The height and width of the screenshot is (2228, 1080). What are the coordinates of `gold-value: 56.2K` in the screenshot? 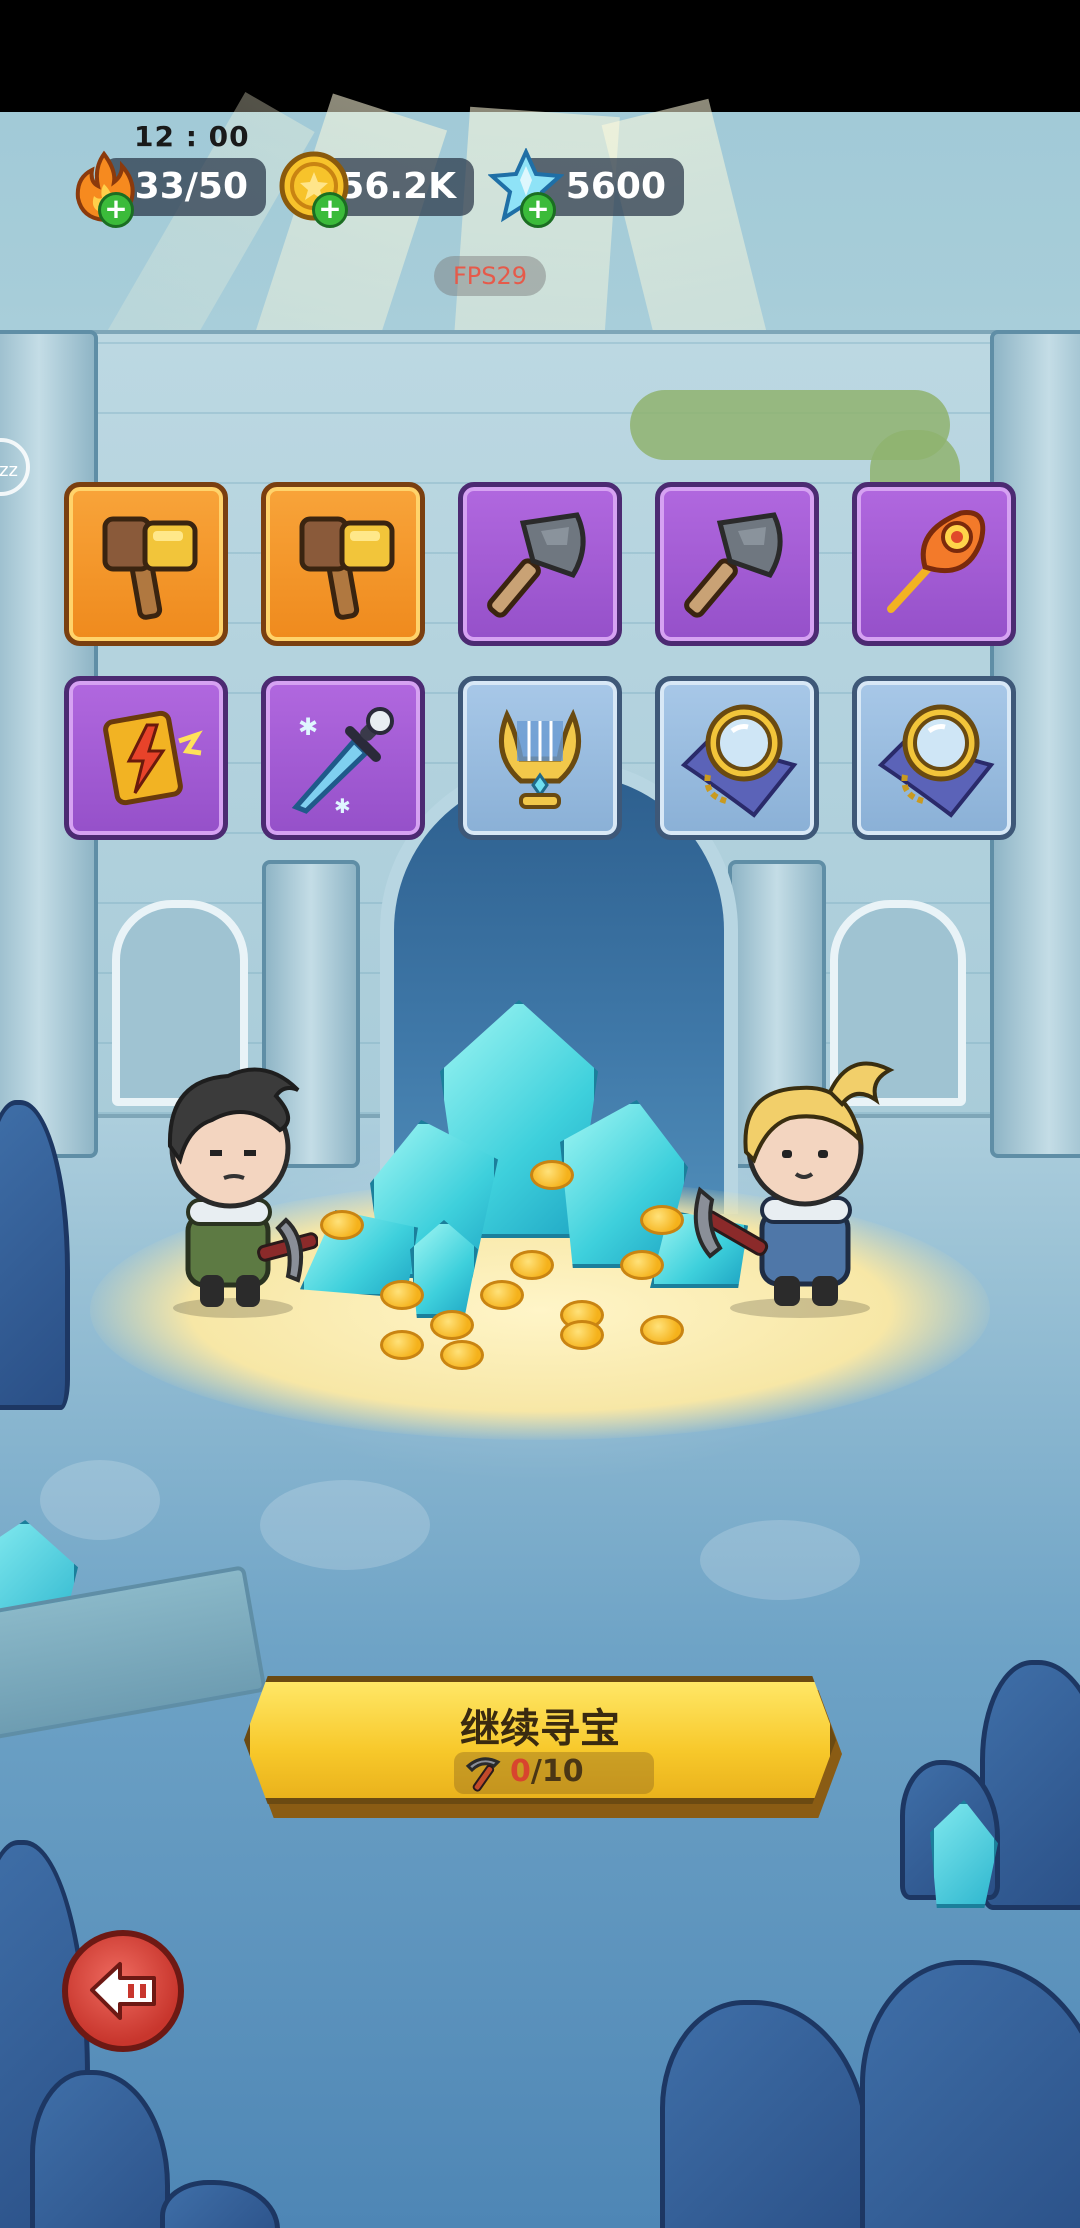 It's located at (397, 186).